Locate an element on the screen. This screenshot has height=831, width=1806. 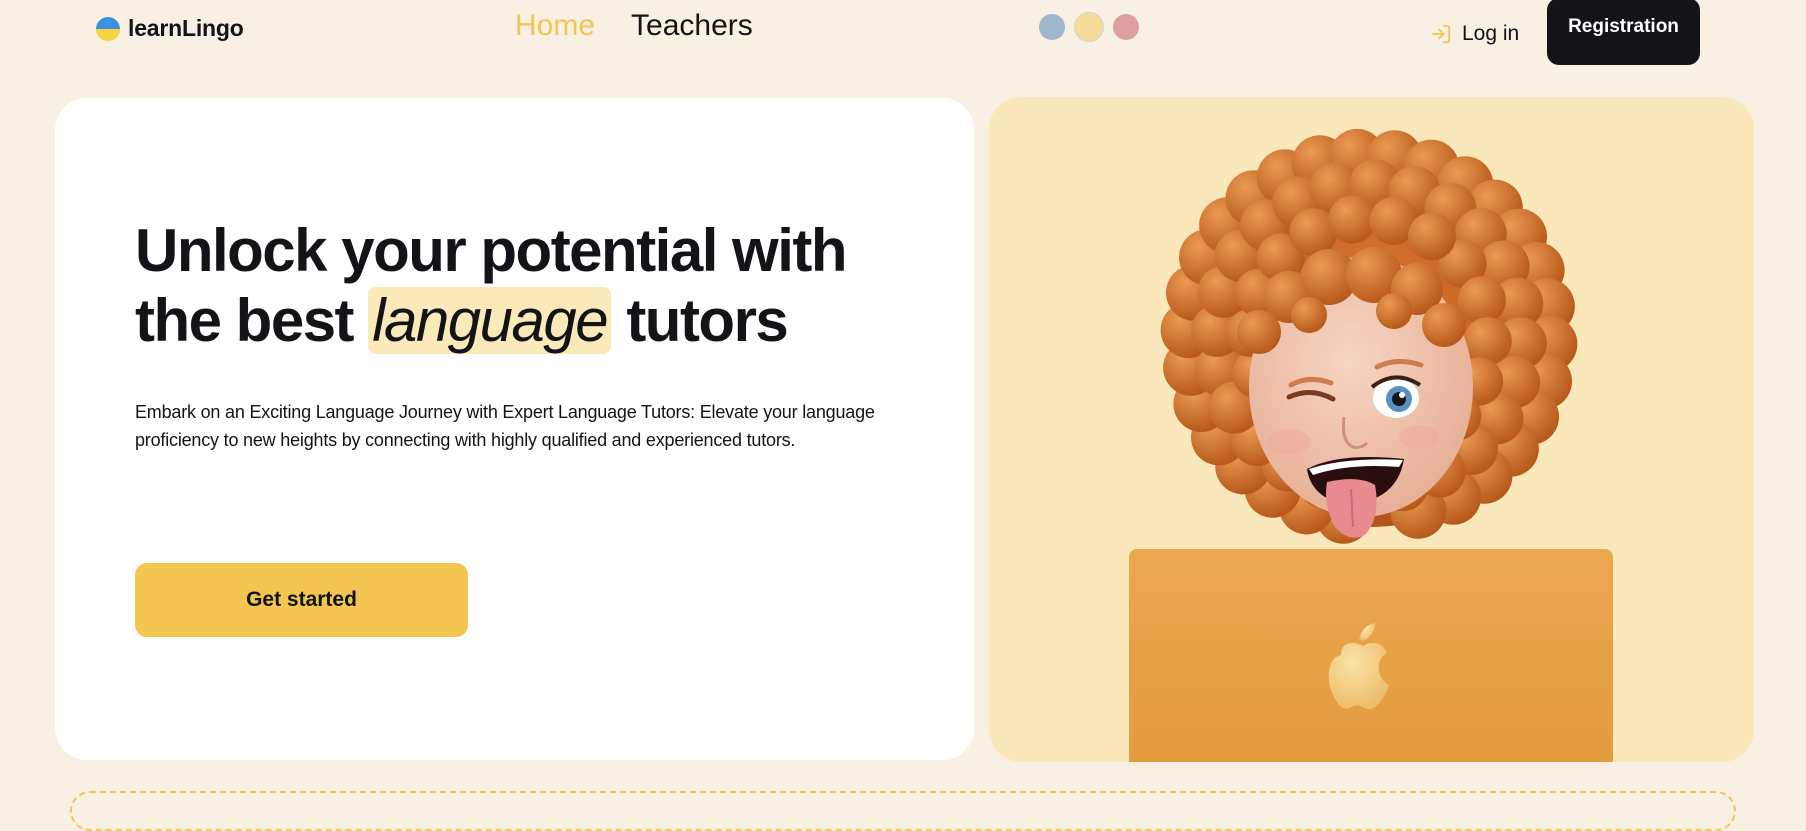
theme-dot-pink is located at coordinates (1126, 27).